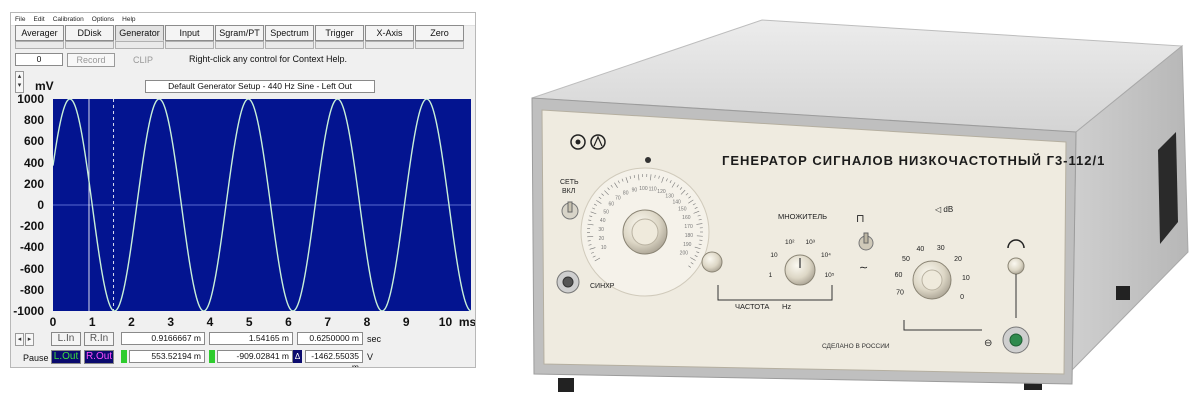 Image resolution: width=1200 pixels, height=409 pixels. Describe the element at coordinates (38, 19) in the screenshot. I see `menu-edit: Edit` at that location.